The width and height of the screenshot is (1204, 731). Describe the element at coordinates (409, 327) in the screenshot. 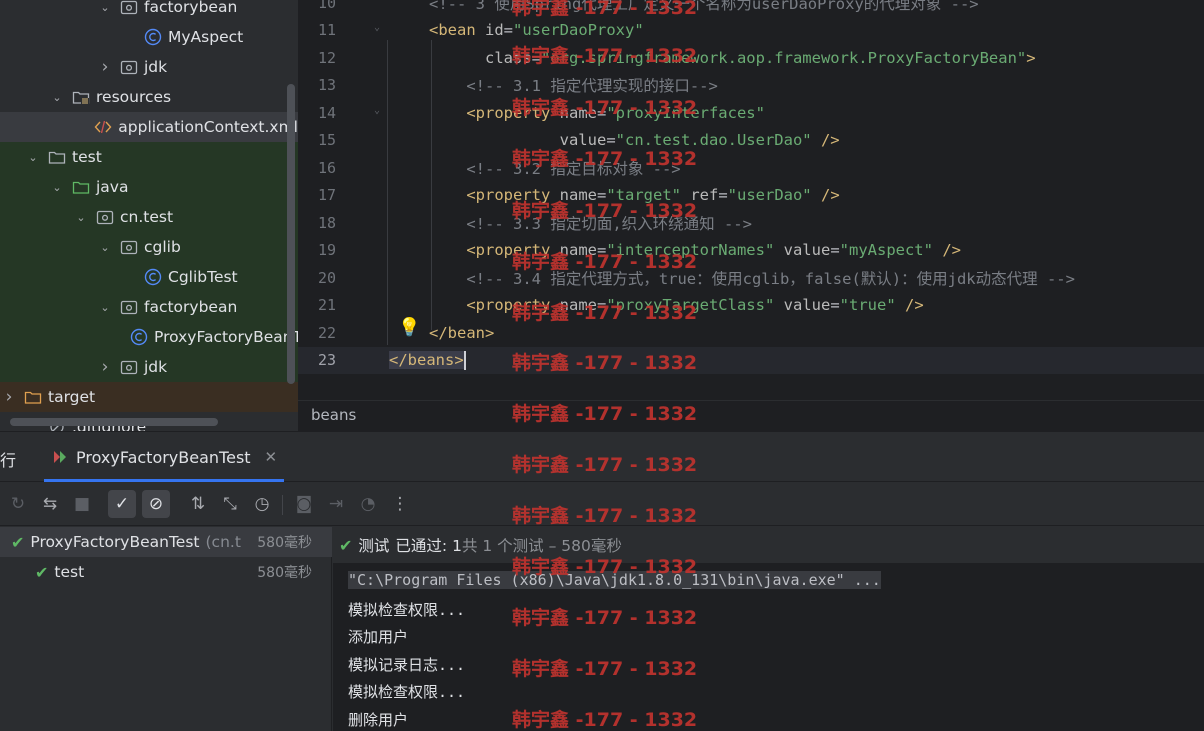

I see `intention-bulb-icon: 💡` at that location.